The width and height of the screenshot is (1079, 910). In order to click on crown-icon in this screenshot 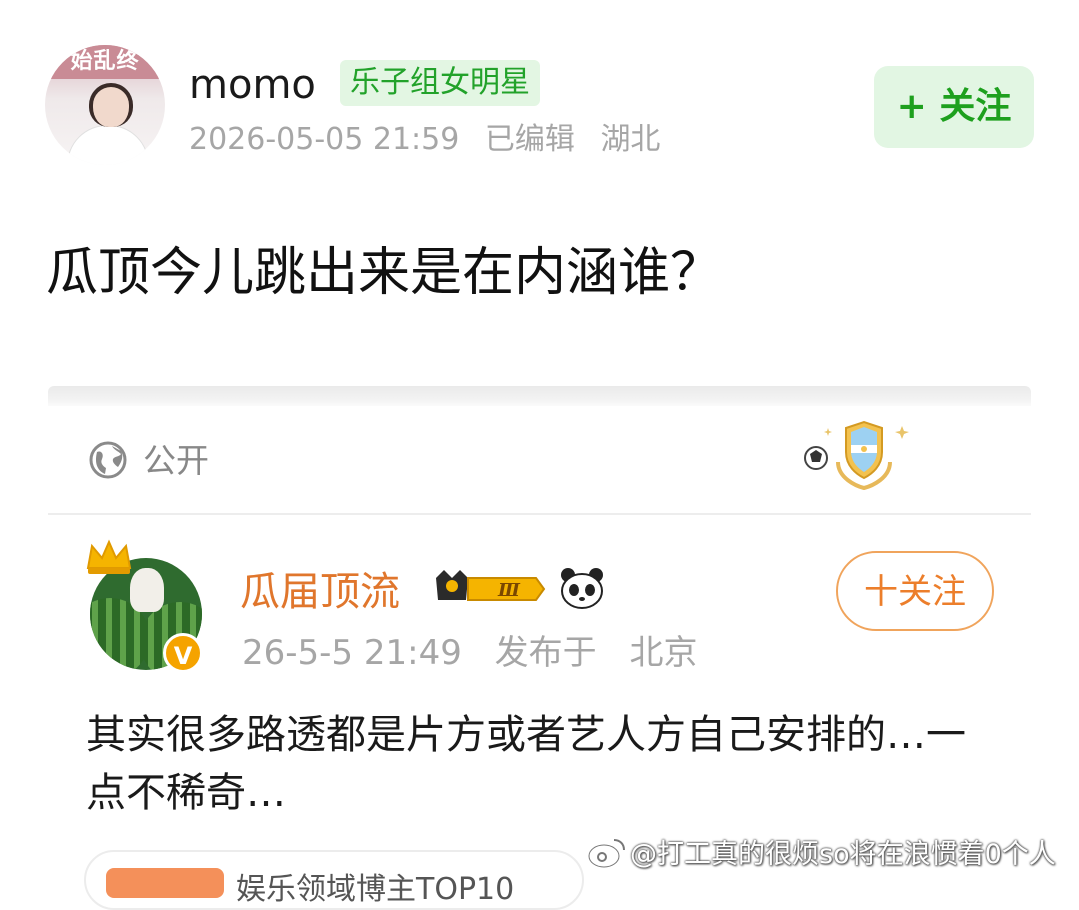, I will do `click(109, 556)`.